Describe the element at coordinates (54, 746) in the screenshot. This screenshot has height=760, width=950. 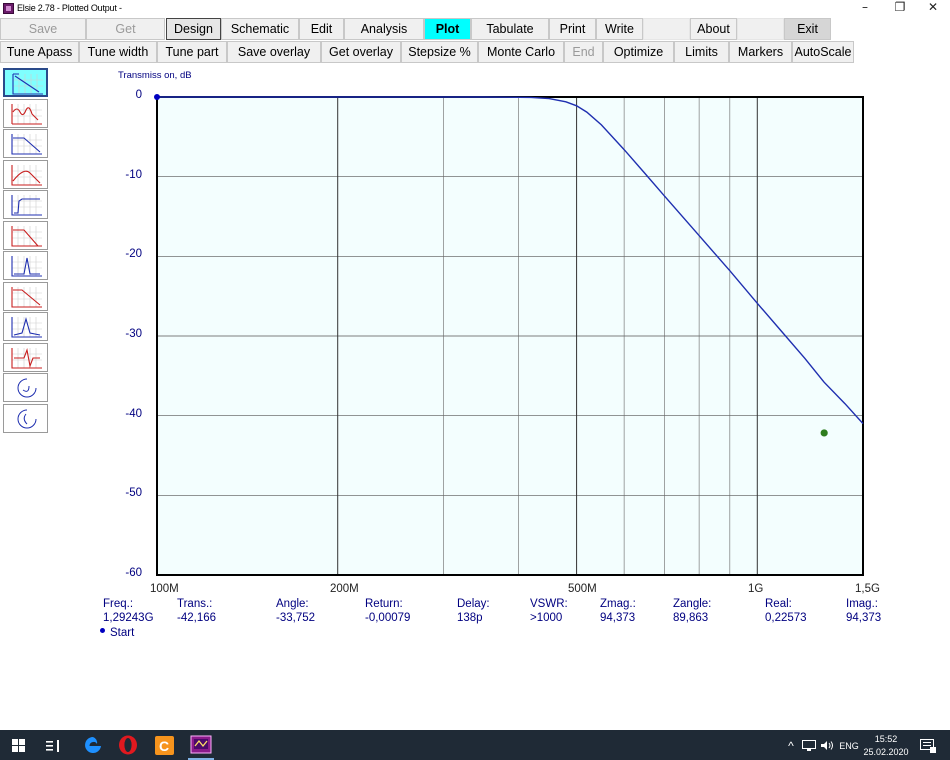
I see `task-view-icon` at that location.